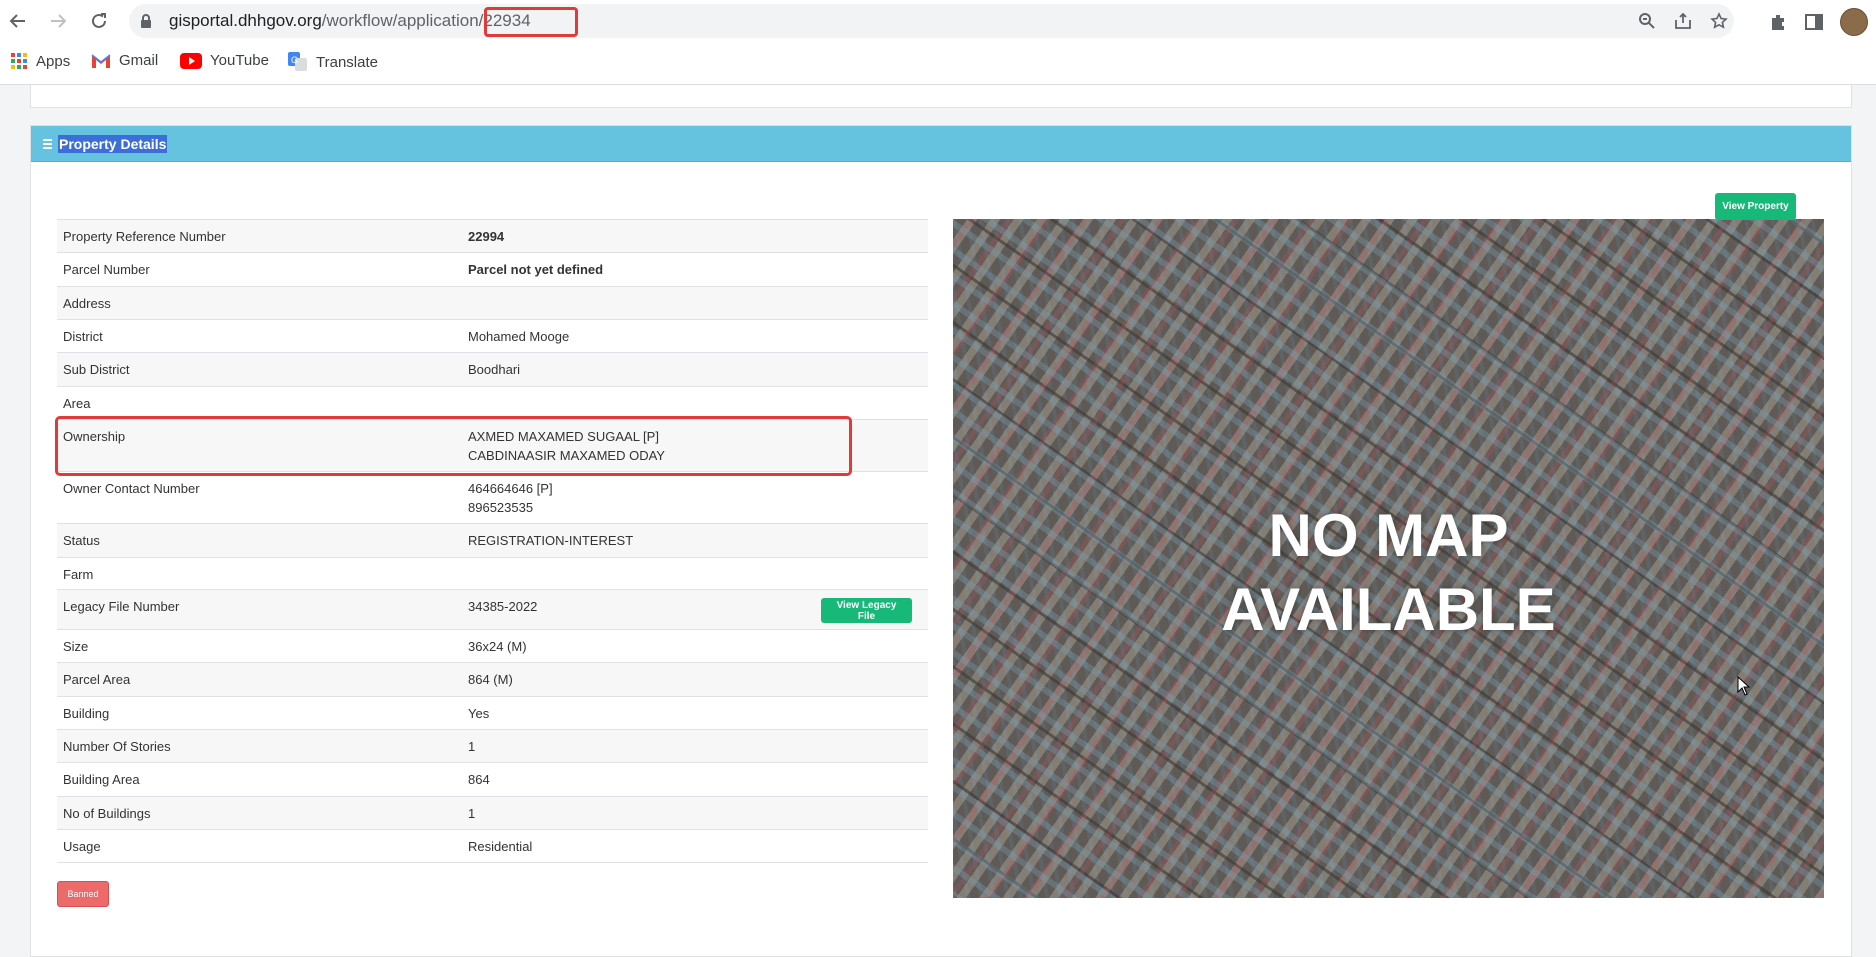 The width and height of the screenshot is (1876, 957). I want to click on row-label: Property Reference Number, so click(144, 236).